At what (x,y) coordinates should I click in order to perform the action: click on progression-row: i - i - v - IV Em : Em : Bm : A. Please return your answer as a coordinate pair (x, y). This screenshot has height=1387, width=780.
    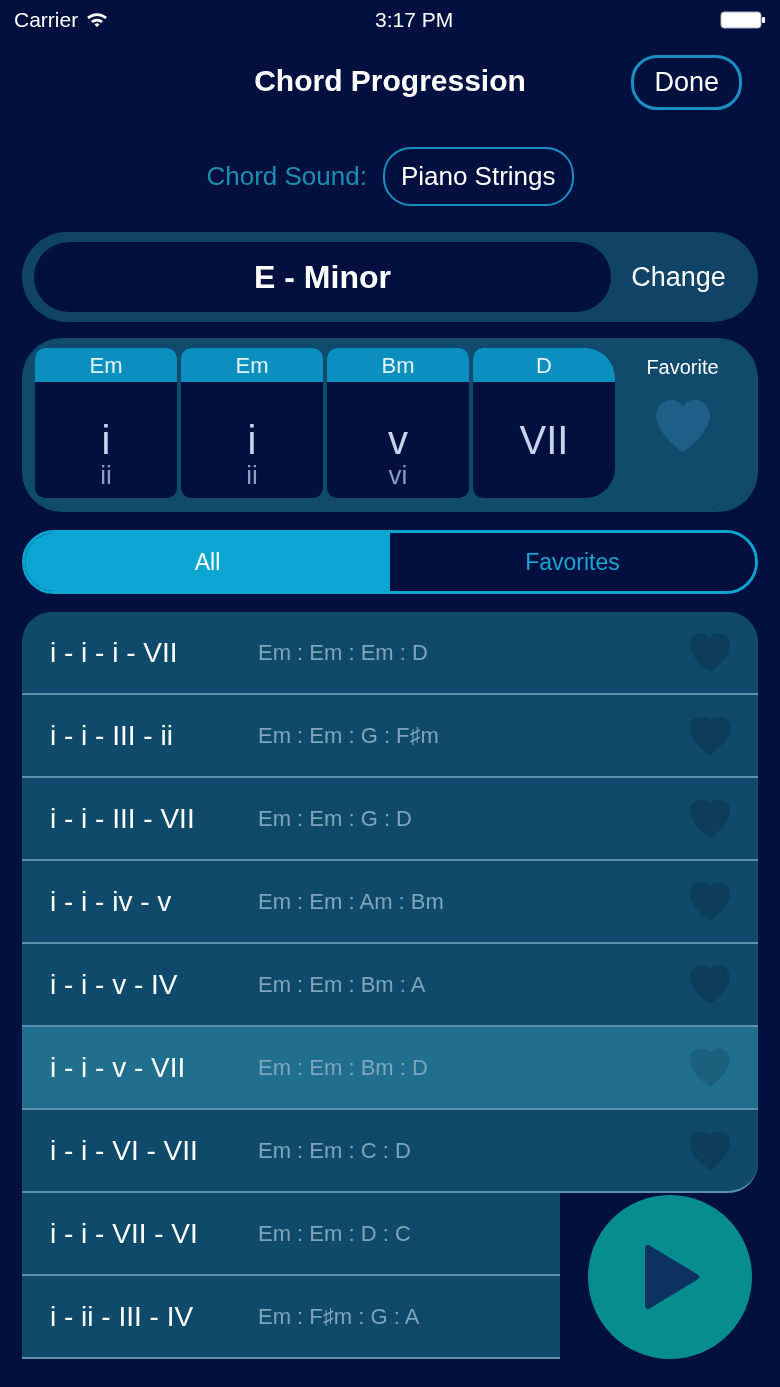
    Looking at the image, I should click on (390, 985).